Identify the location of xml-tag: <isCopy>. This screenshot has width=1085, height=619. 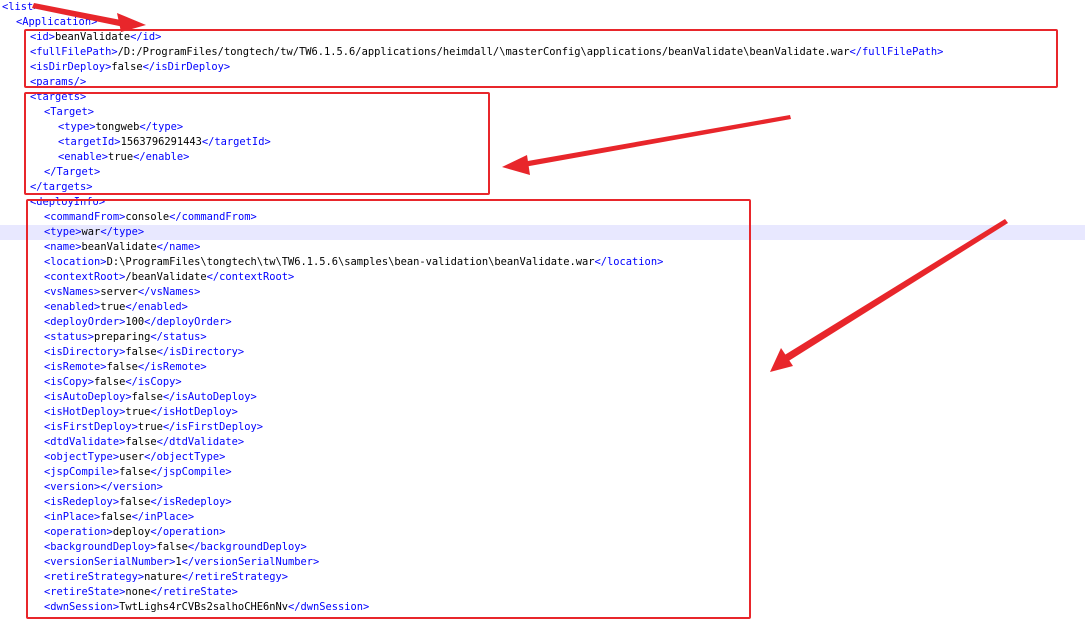
(69, 382).